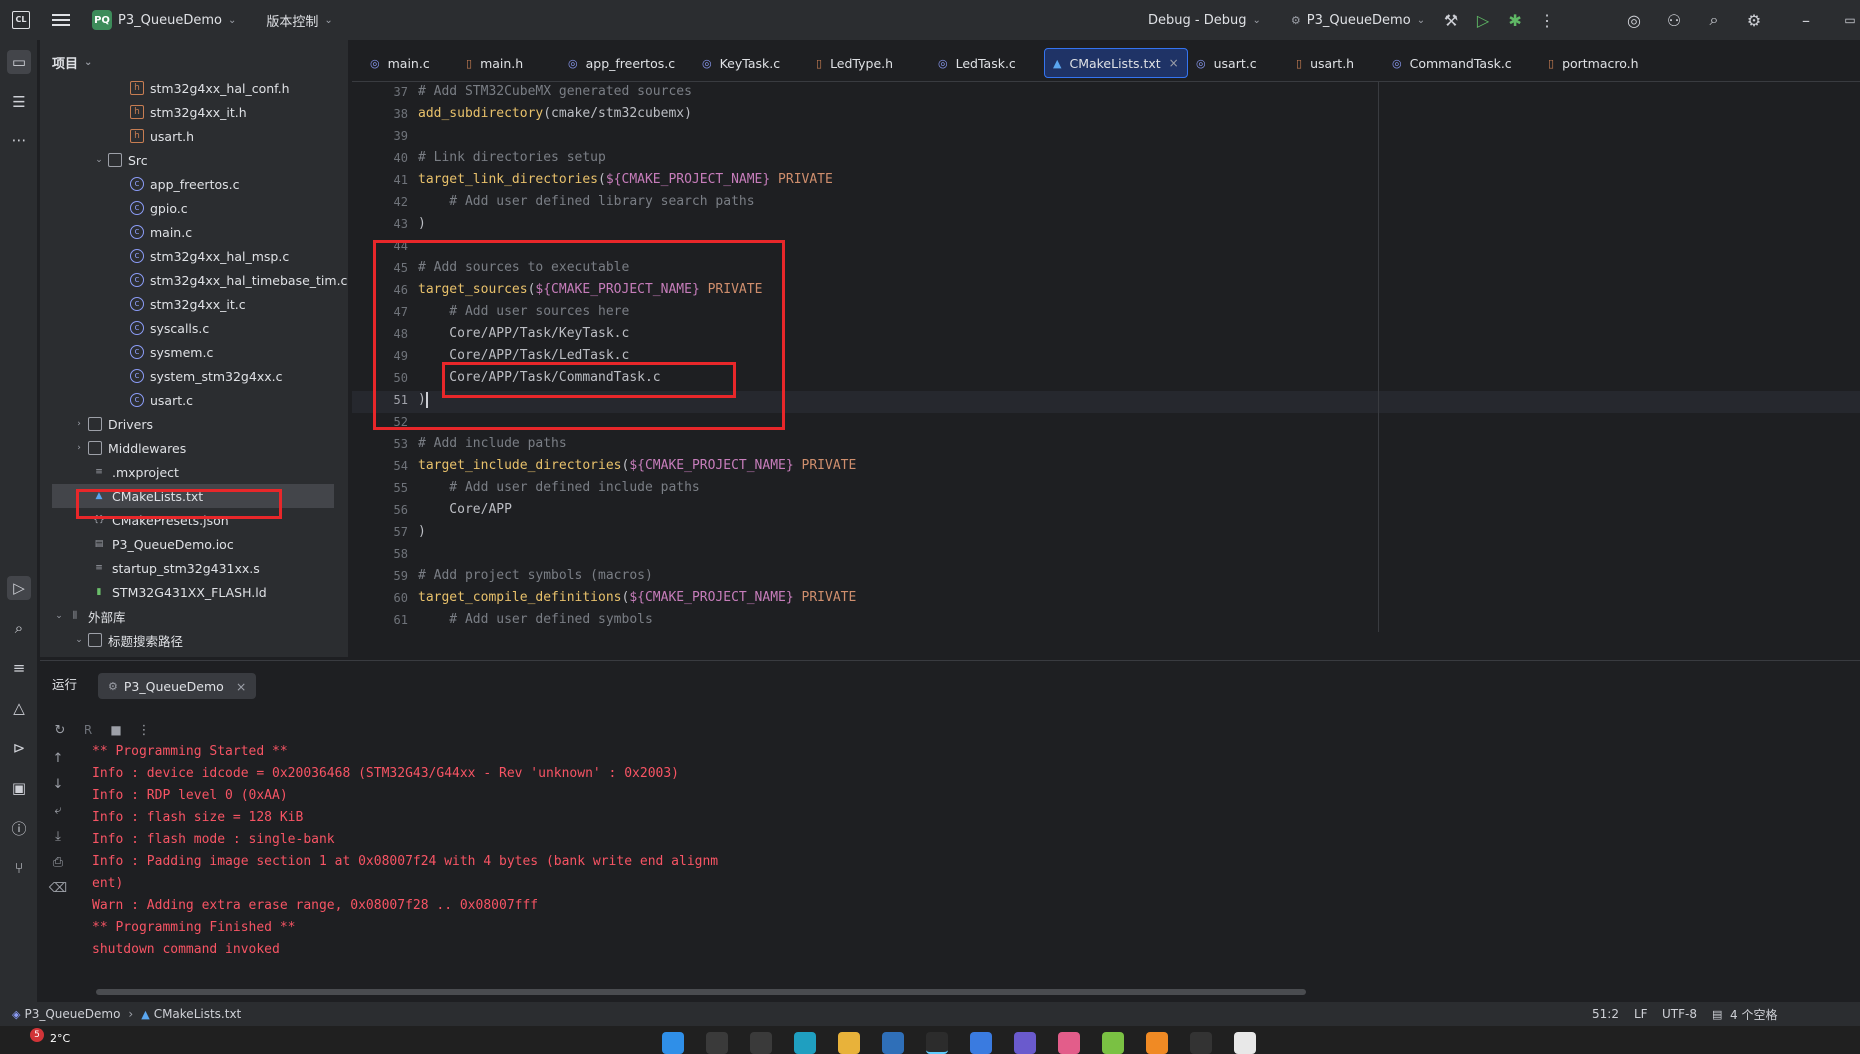  Describe the element at coordinates (198, 1014) in the screenshot. I see `breadcrumb-file: CMakeLists.txt` at that location.